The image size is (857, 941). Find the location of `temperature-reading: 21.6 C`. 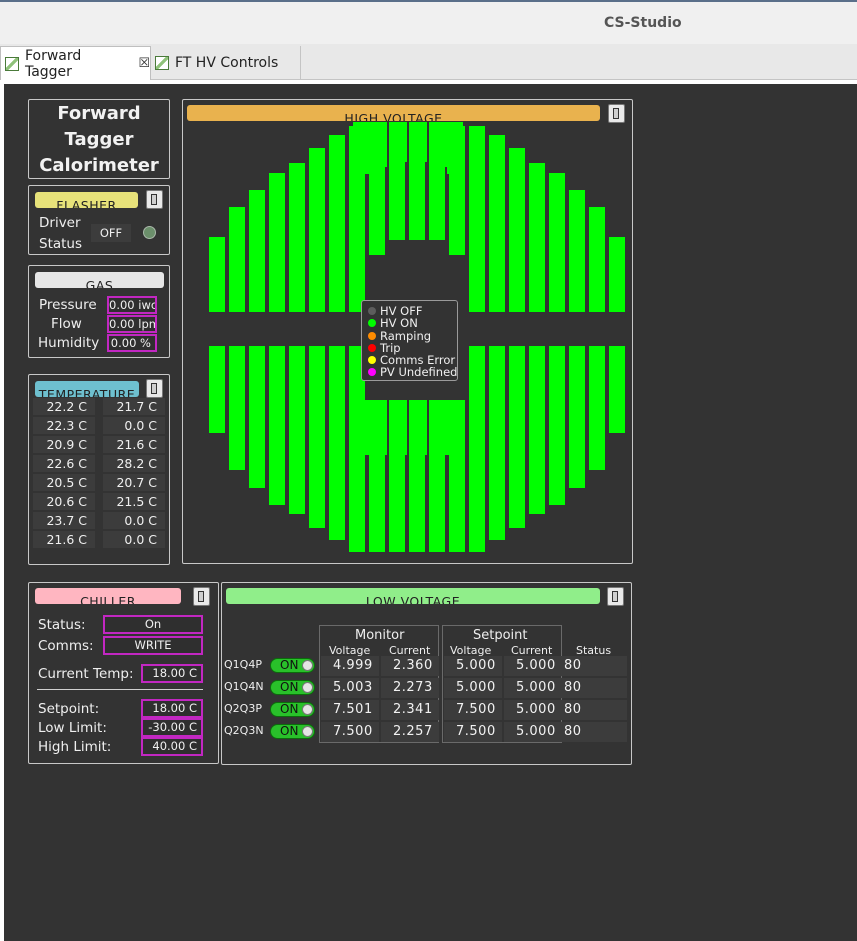

temperature-reading: 21.6 C is located at coordinates (64, 539).